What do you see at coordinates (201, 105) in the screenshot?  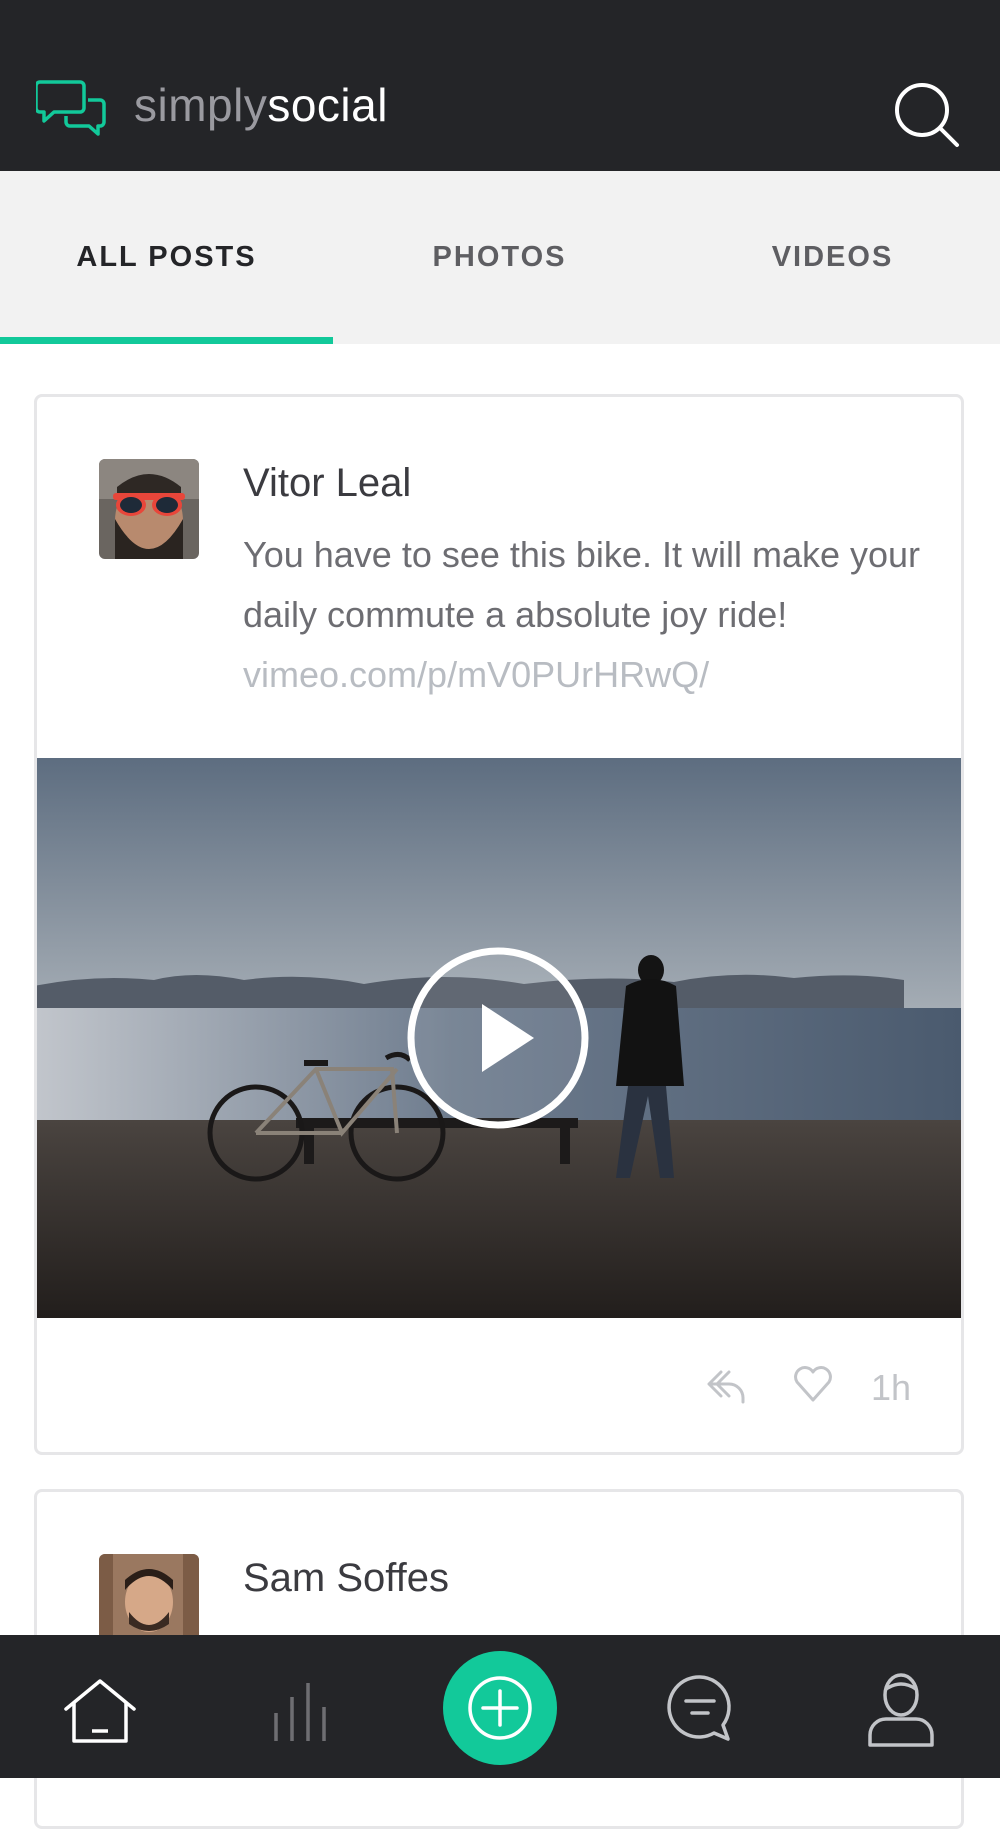 I see `logo-simply: simply` at bounding box center [201, 105].